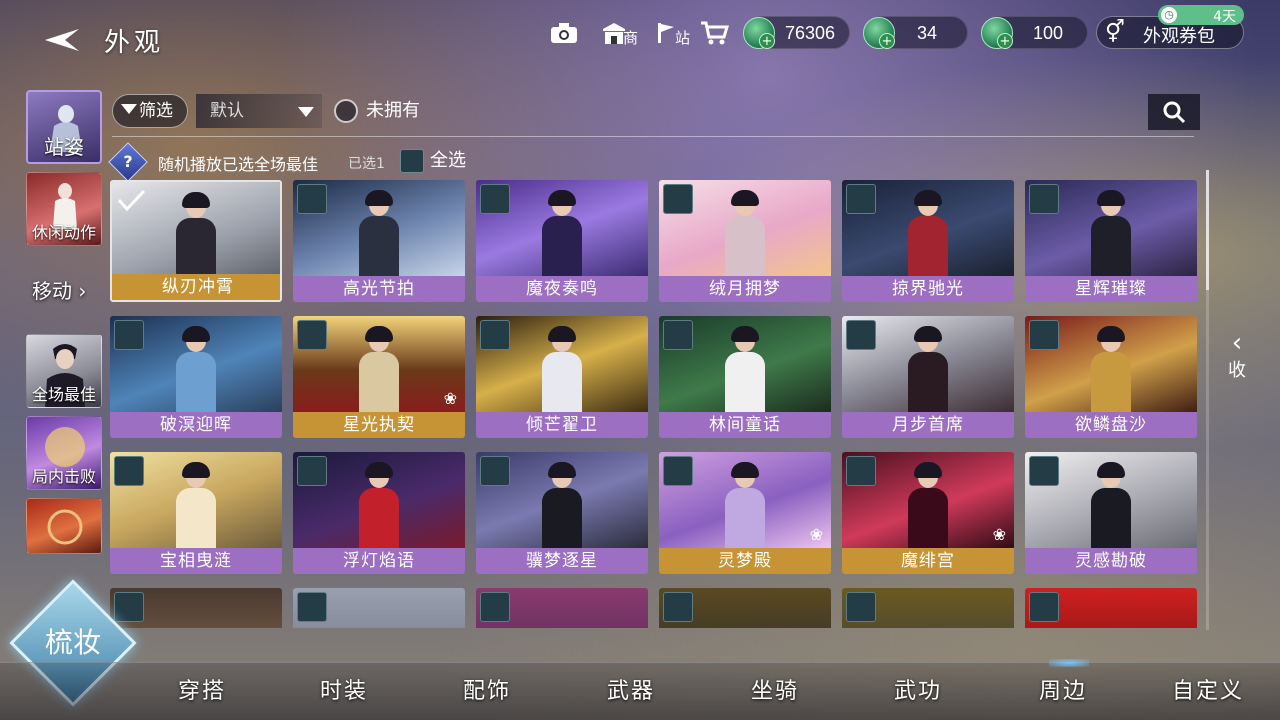 This screenshot has width=1280, height=720. What do you see at coordinates (1064, 682) in the screenshot?
I see `tab-6: 周边` at bounding box center [1064, 682].